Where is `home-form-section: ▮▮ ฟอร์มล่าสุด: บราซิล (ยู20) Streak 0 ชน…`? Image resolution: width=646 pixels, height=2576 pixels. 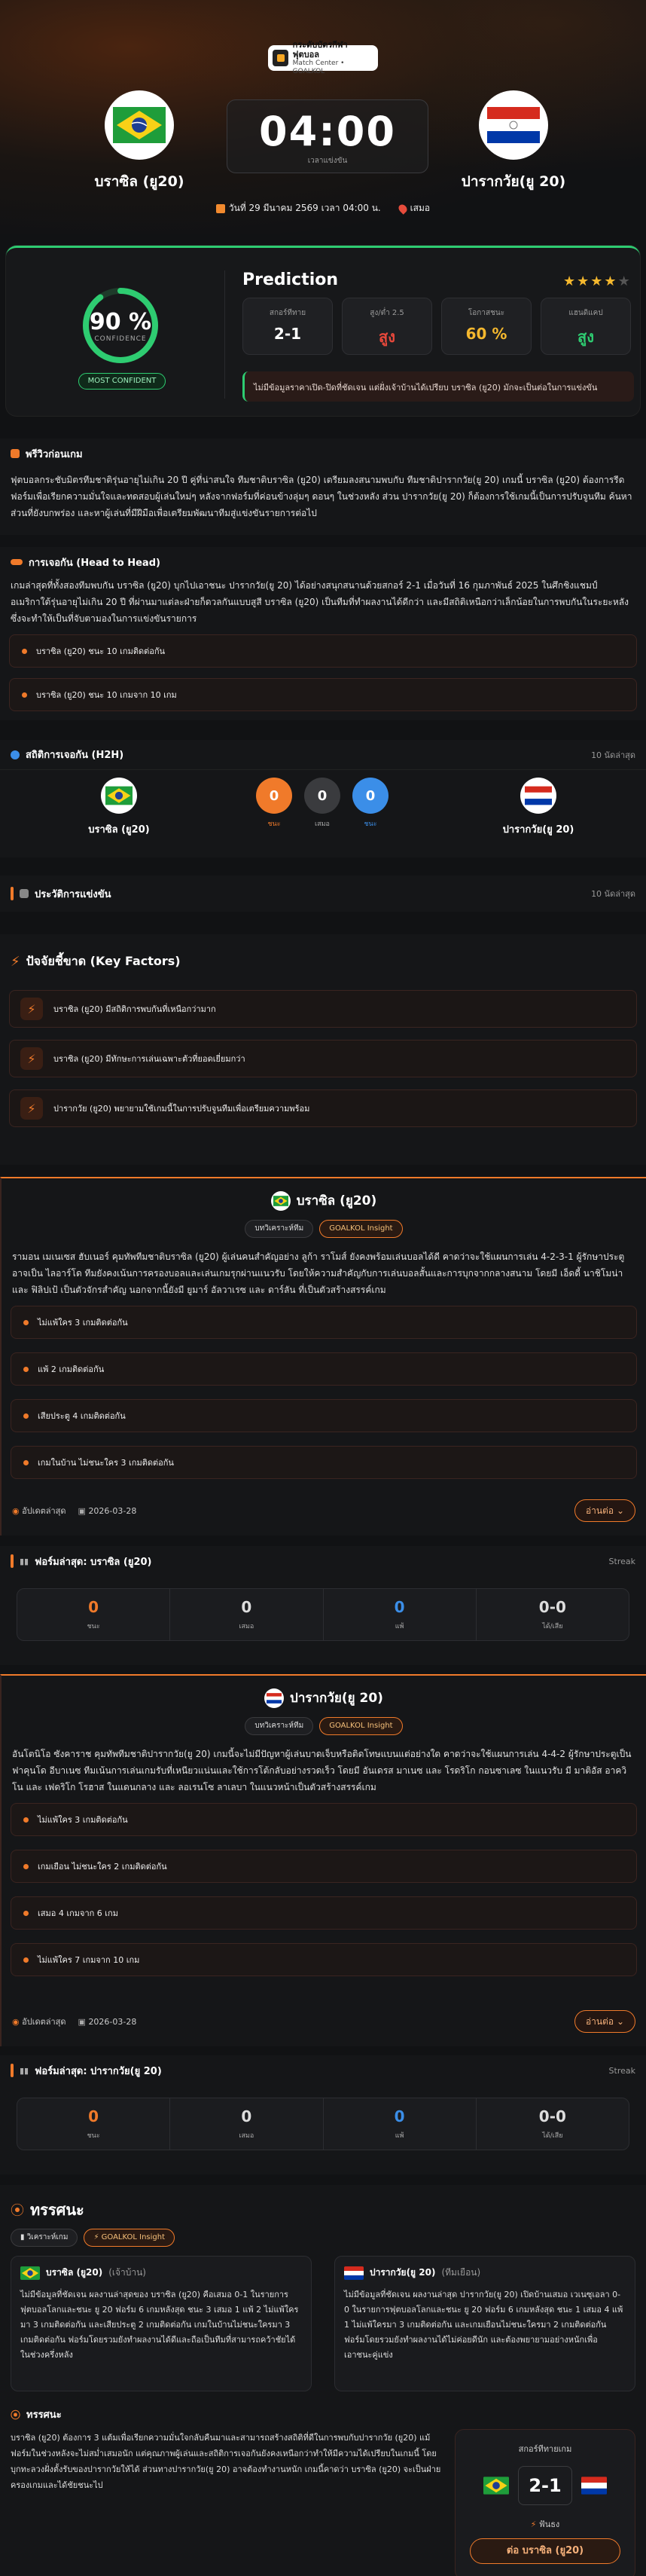
home-form-section: ▮▮ ฟอร์มล่าสุด: บราซิล (ยู20) Streak 0 ชน… is located at coordinates (323, 1605).